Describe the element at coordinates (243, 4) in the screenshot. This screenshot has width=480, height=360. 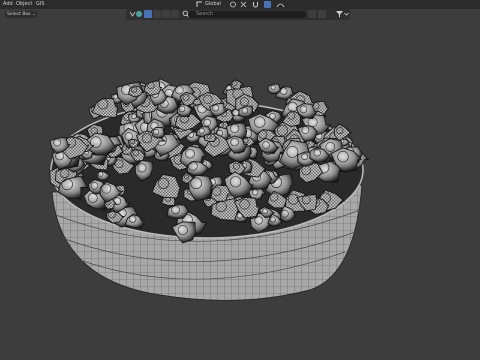
I see `snap-icon` at that location.